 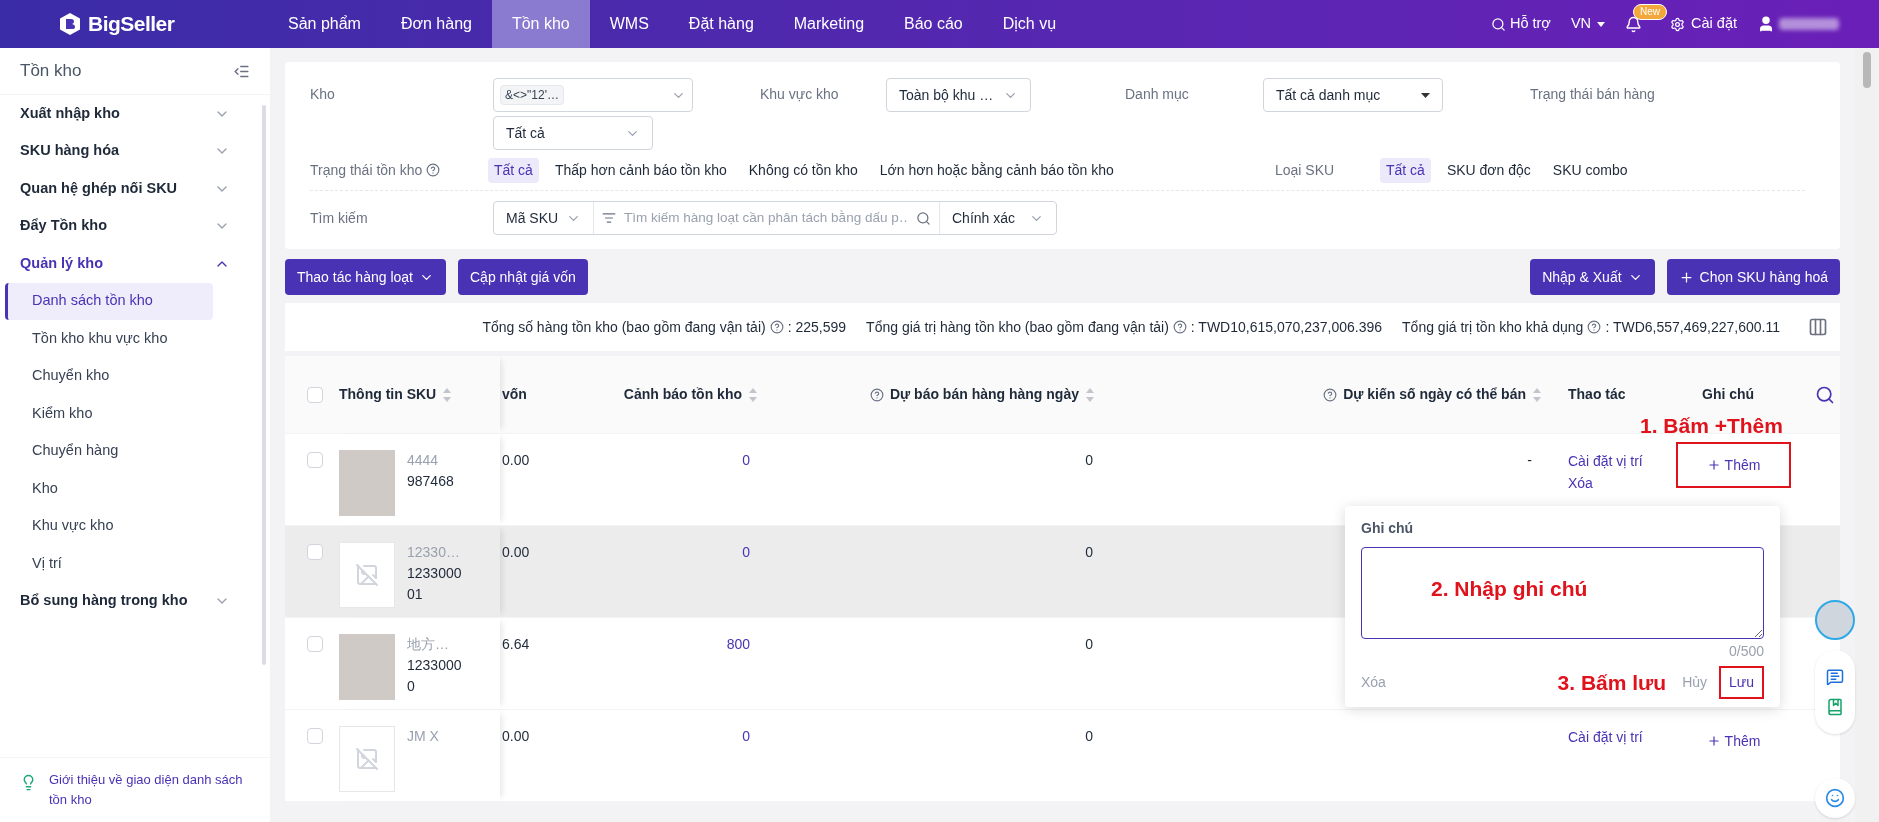 I want to click on sku-code: 123300001, so click(x=435, y=584).